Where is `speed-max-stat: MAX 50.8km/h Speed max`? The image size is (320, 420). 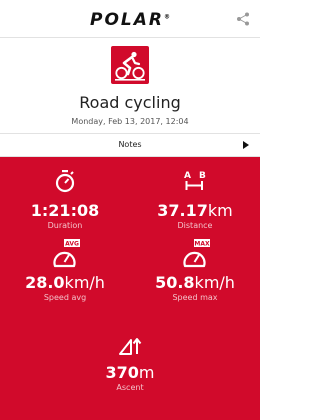 speed-max-stat: MAX 50.8km/h Speed max is located at coordinates (195, 270).